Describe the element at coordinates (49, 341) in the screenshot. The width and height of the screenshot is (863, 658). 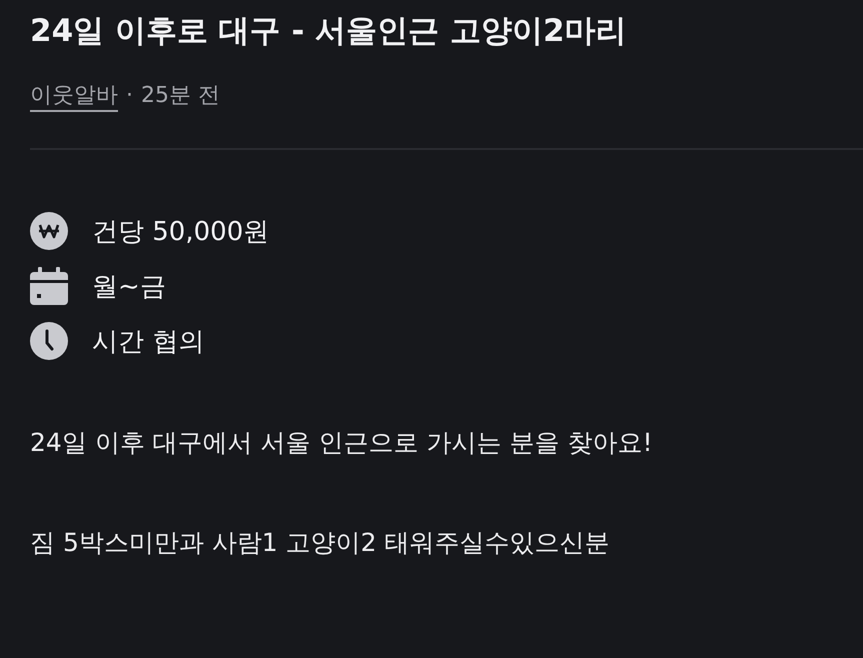
I see `clock-icon` at that location.